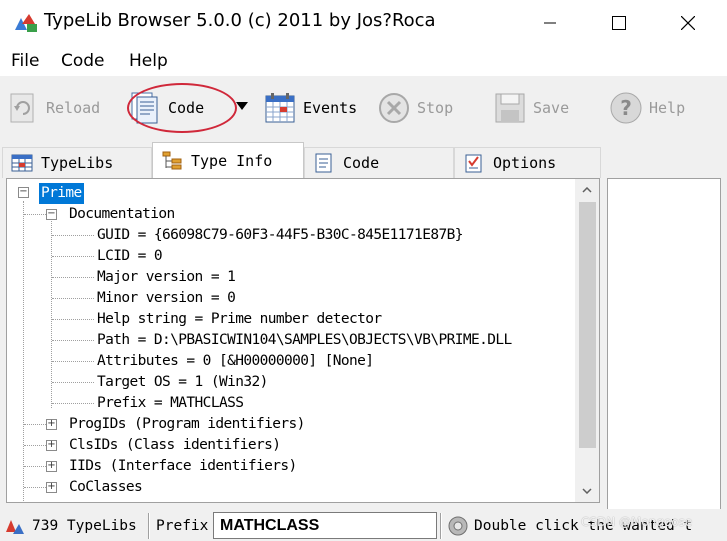  Describe the element at coordinates (148, 61) in the screenshot. I see `menu-help: Help` at that location.